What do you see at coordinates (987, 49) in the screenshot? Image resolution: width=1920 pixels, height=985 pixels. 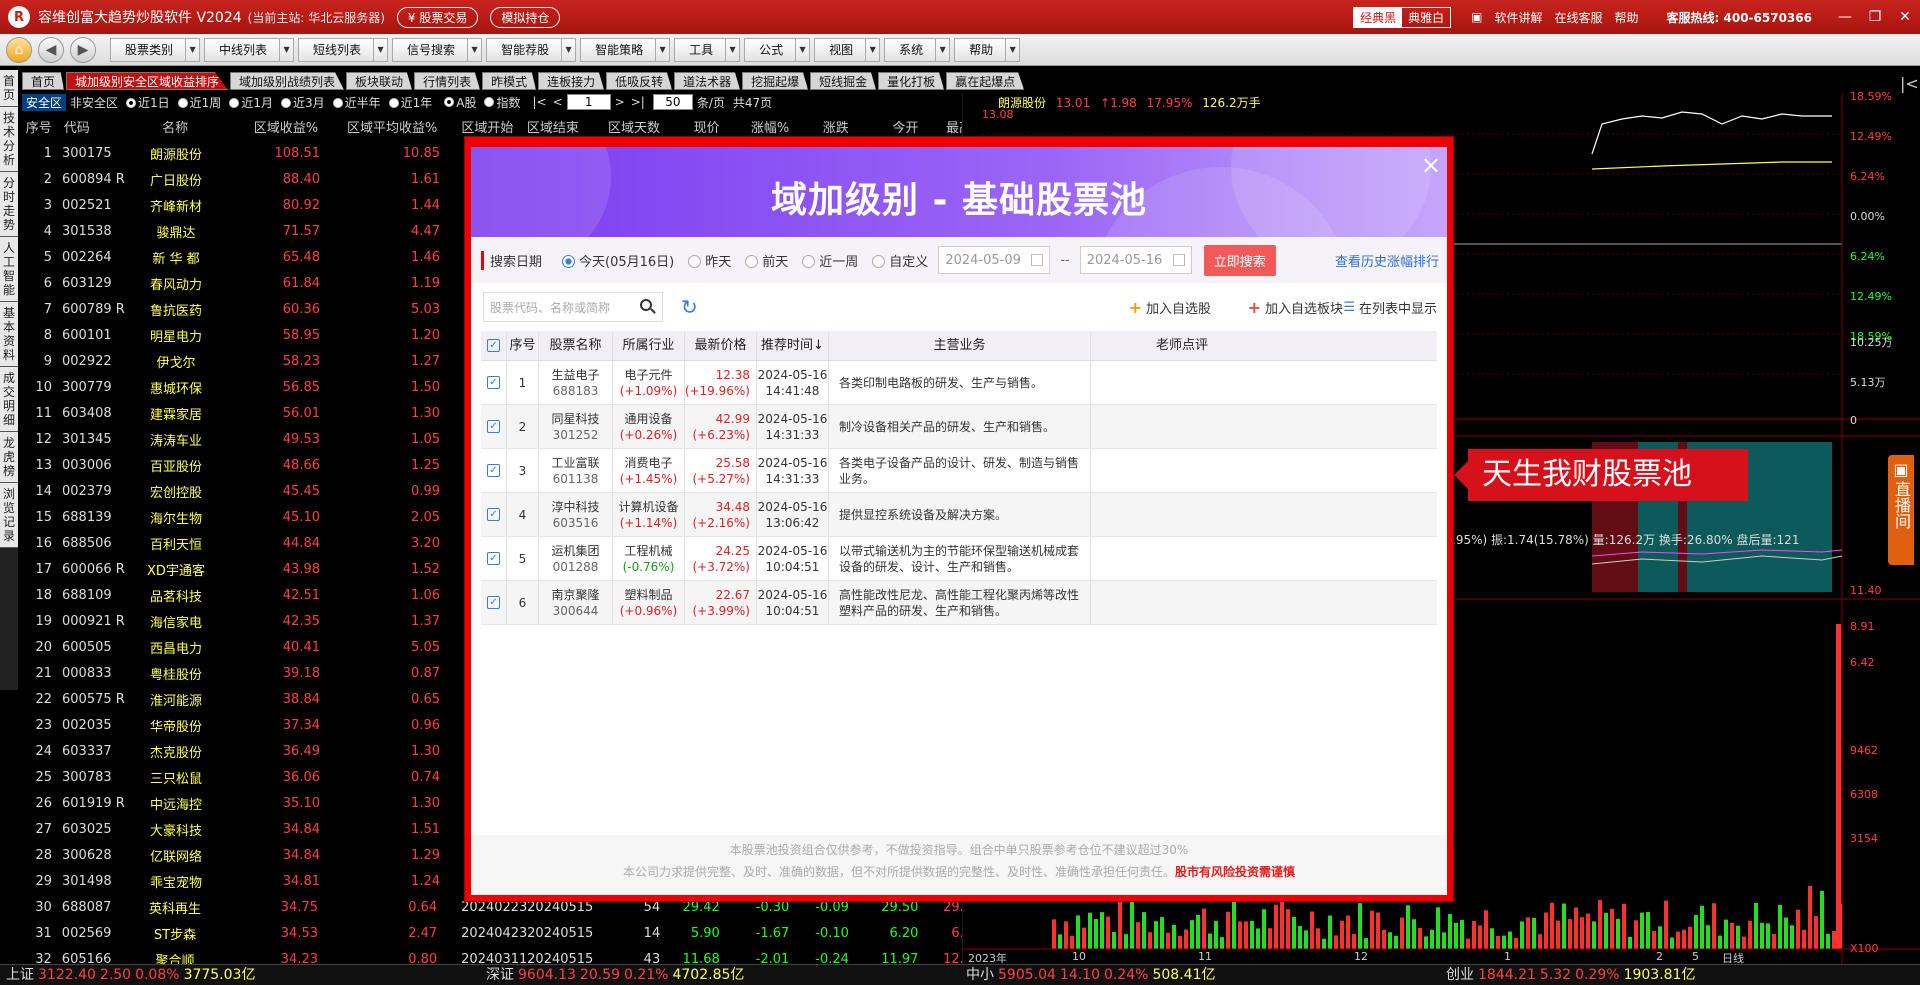 I see `menu-item: 帮助 ▼` at bounding box center [987, 49].